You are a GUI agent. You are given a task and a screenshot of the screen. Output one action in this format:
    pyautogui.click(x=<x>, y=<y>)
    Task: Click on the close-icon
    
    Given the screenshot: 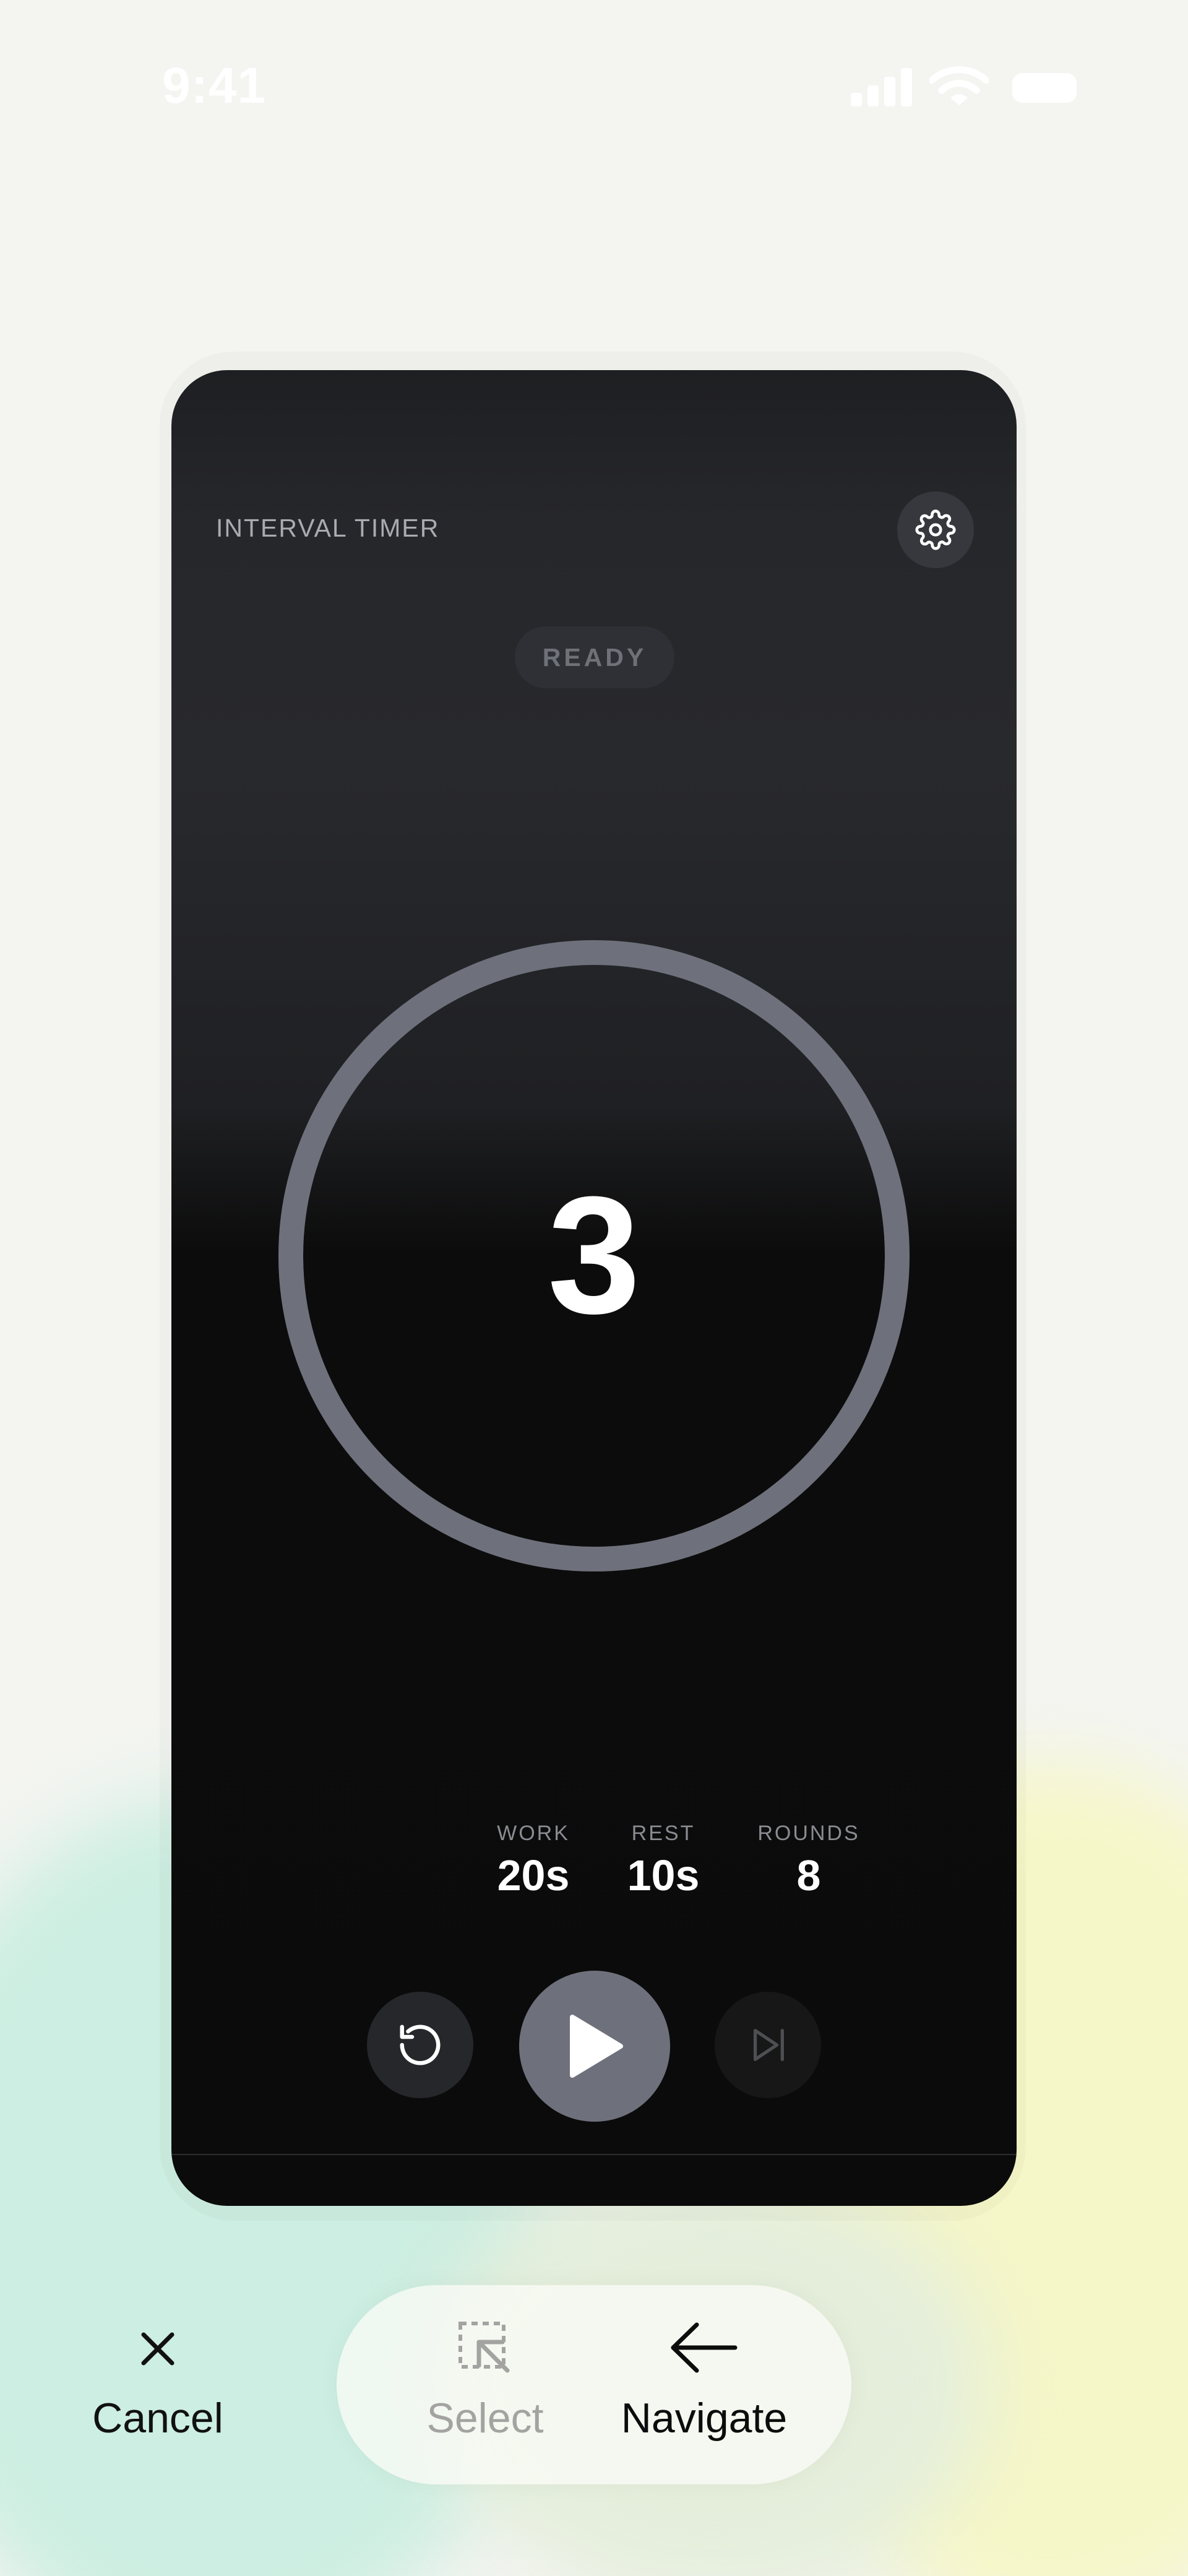 What is the action you would take?
    pyautogui.click(x=157, y=2349)
    